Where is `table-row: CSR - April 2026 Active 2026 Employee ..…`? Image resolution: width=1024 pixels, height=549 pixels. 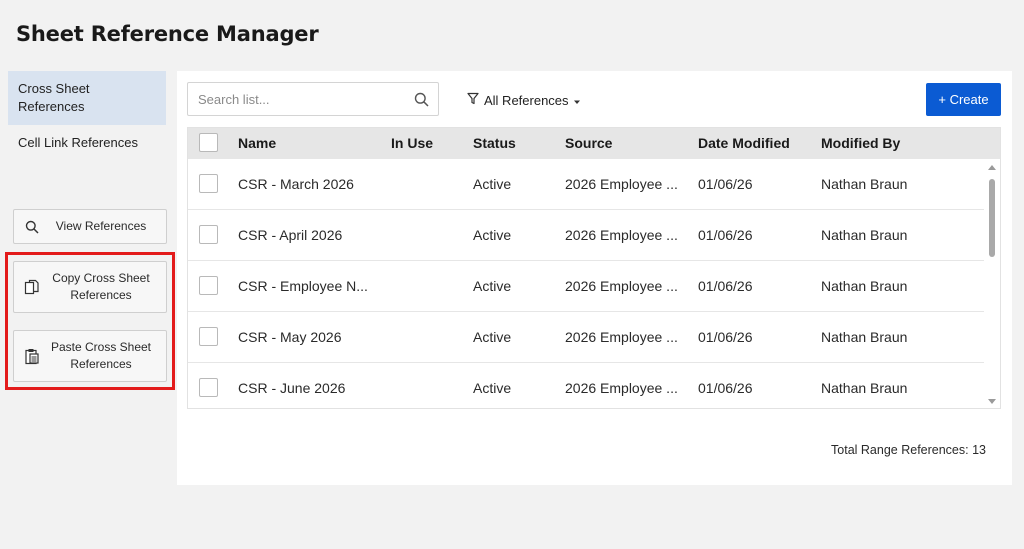
table-row: CSR - April 2026 Active 2026 Employee ..… is located at coordinates (587, 235).